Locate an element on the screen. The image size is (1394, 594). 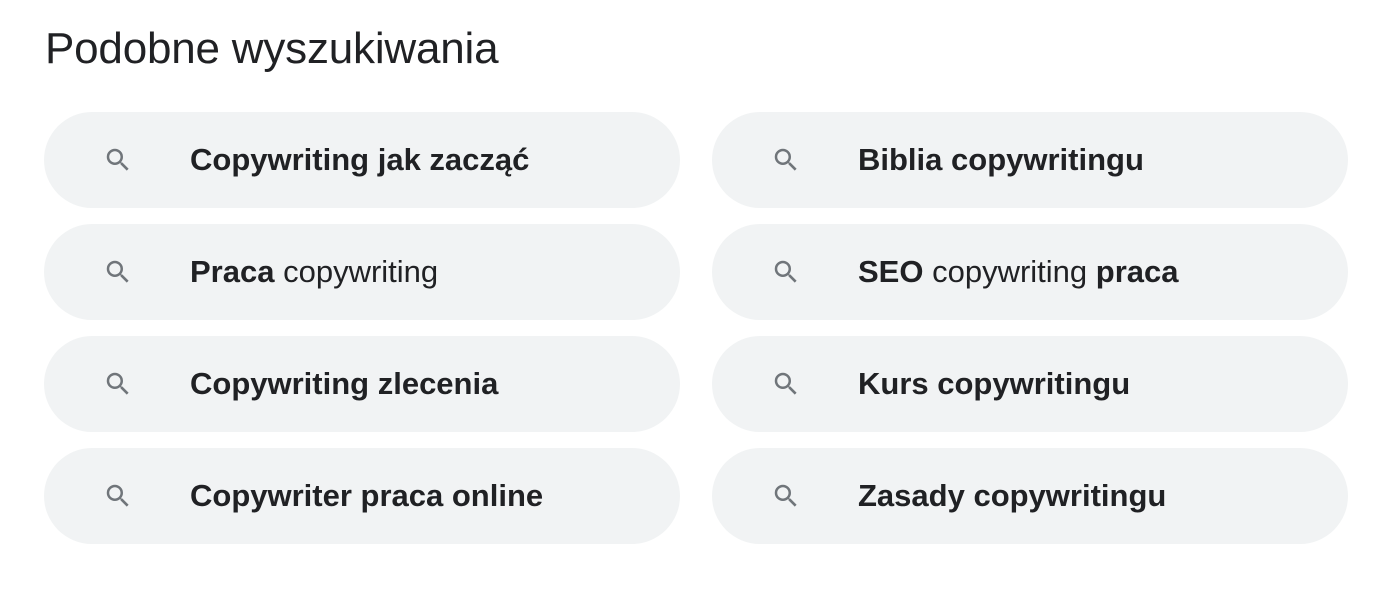
related-search-label: SEO copywriting praca is located at coordinates (1018, 272).